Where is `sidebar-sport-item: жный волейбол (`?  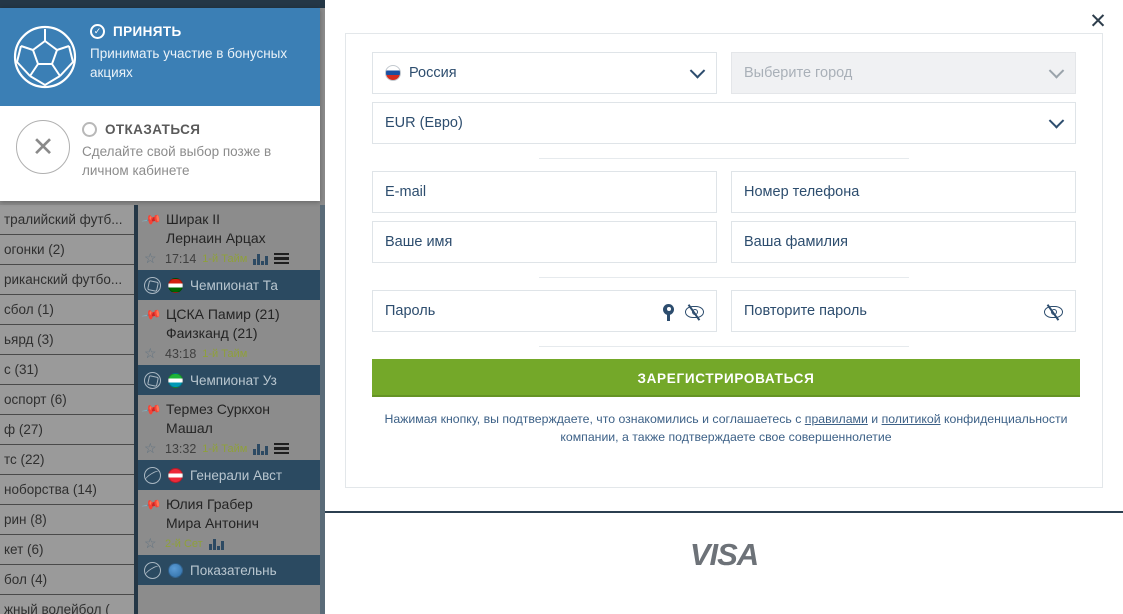 sidebar-sport-item: жный волейбол ( is located at coordinates (67, 604).